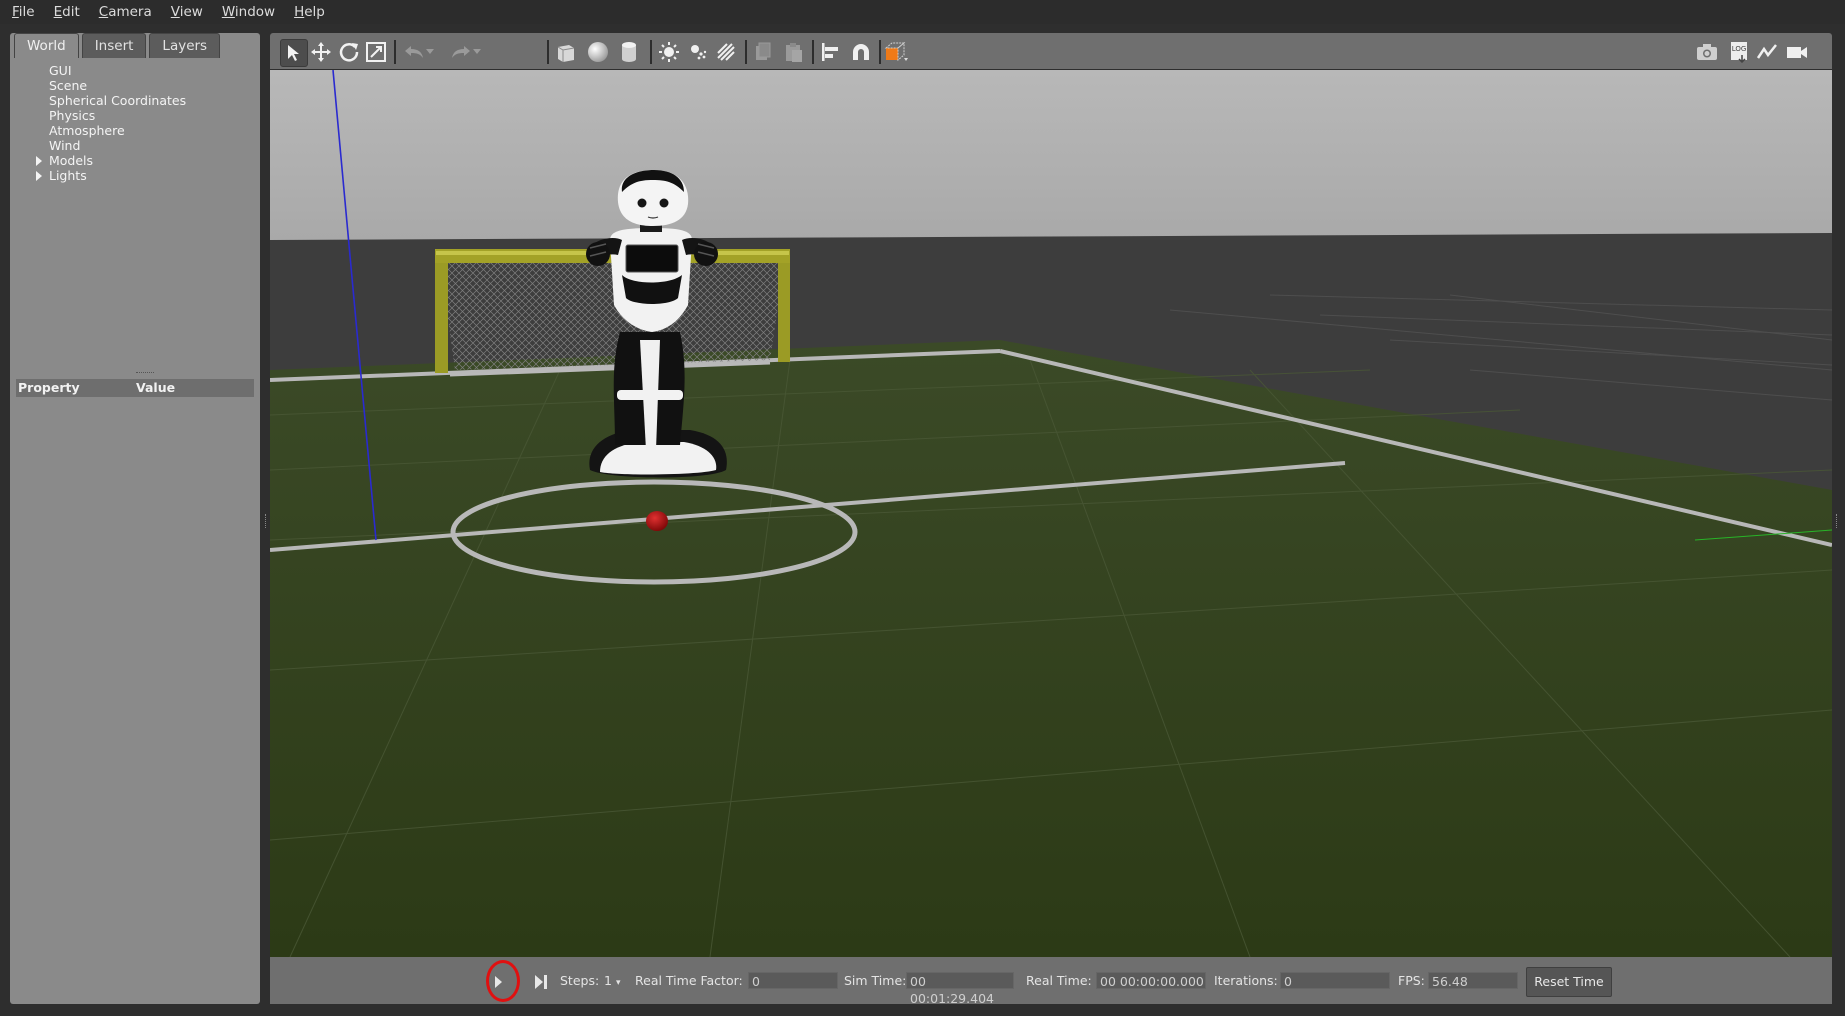 This screenshot has height=1016, width=1845. I want to click on sim-time-label: Sim Time:, so click(875, 980).